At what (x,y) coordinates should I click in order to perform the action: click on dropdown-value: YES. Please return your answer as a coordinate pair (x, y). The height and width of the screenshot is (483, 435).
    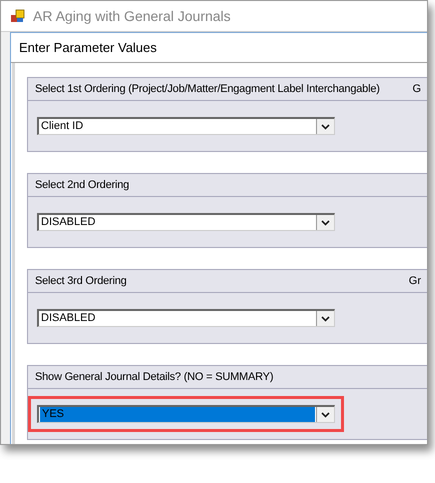
    Looking at the image, I should click on (177, 414).